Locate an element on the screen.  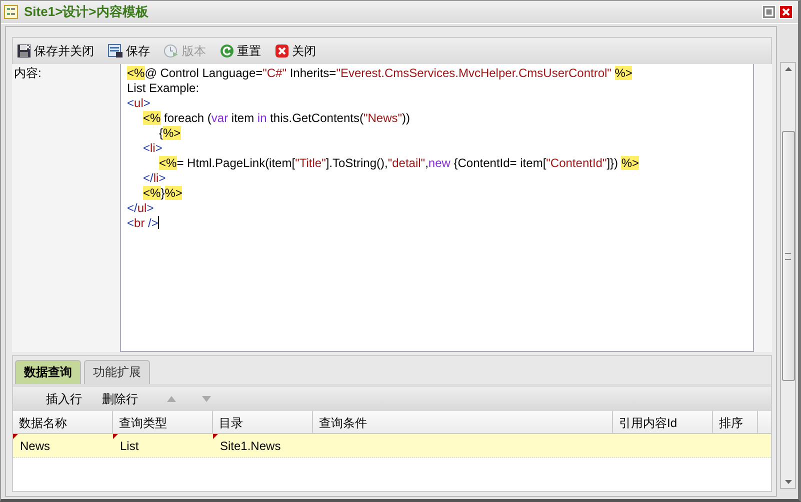
content-label: 内容: is located at coordinates (27, 73).